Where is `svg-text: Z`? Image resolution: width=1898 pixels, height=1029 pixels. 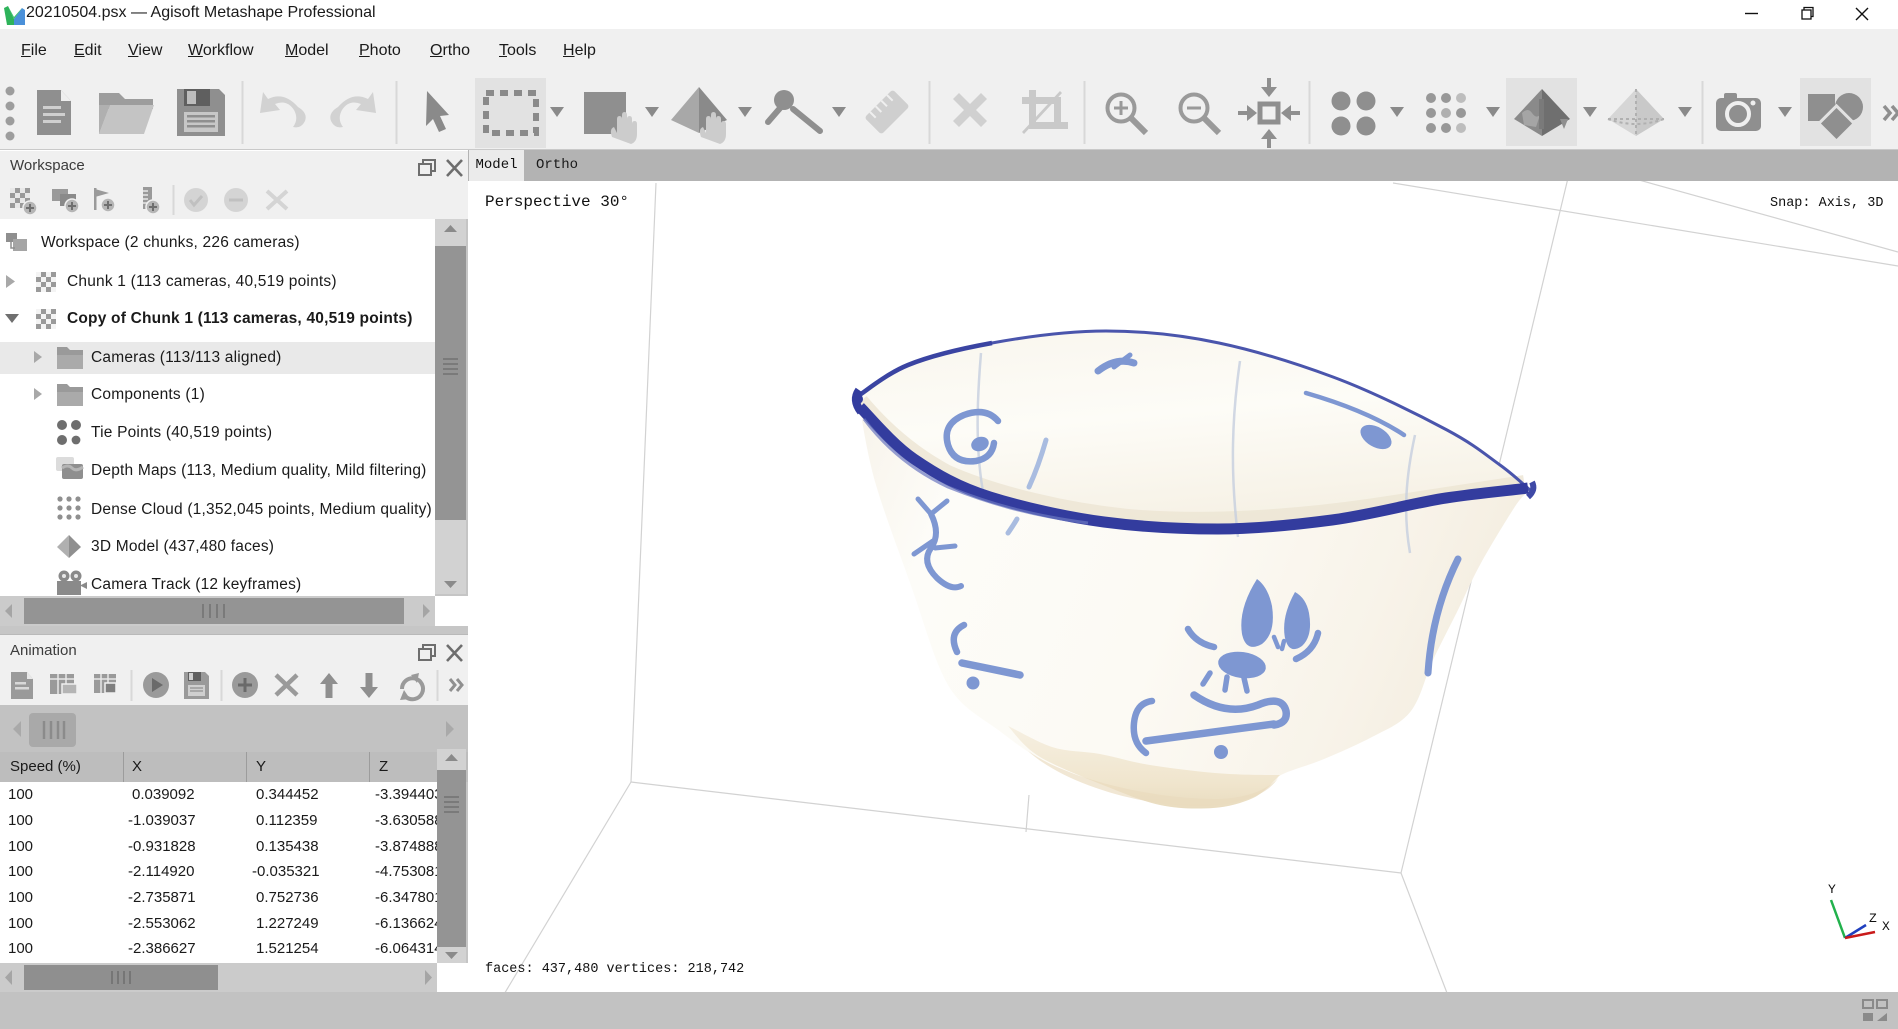 svg-text: Z is located at coordinates (1873, 918).